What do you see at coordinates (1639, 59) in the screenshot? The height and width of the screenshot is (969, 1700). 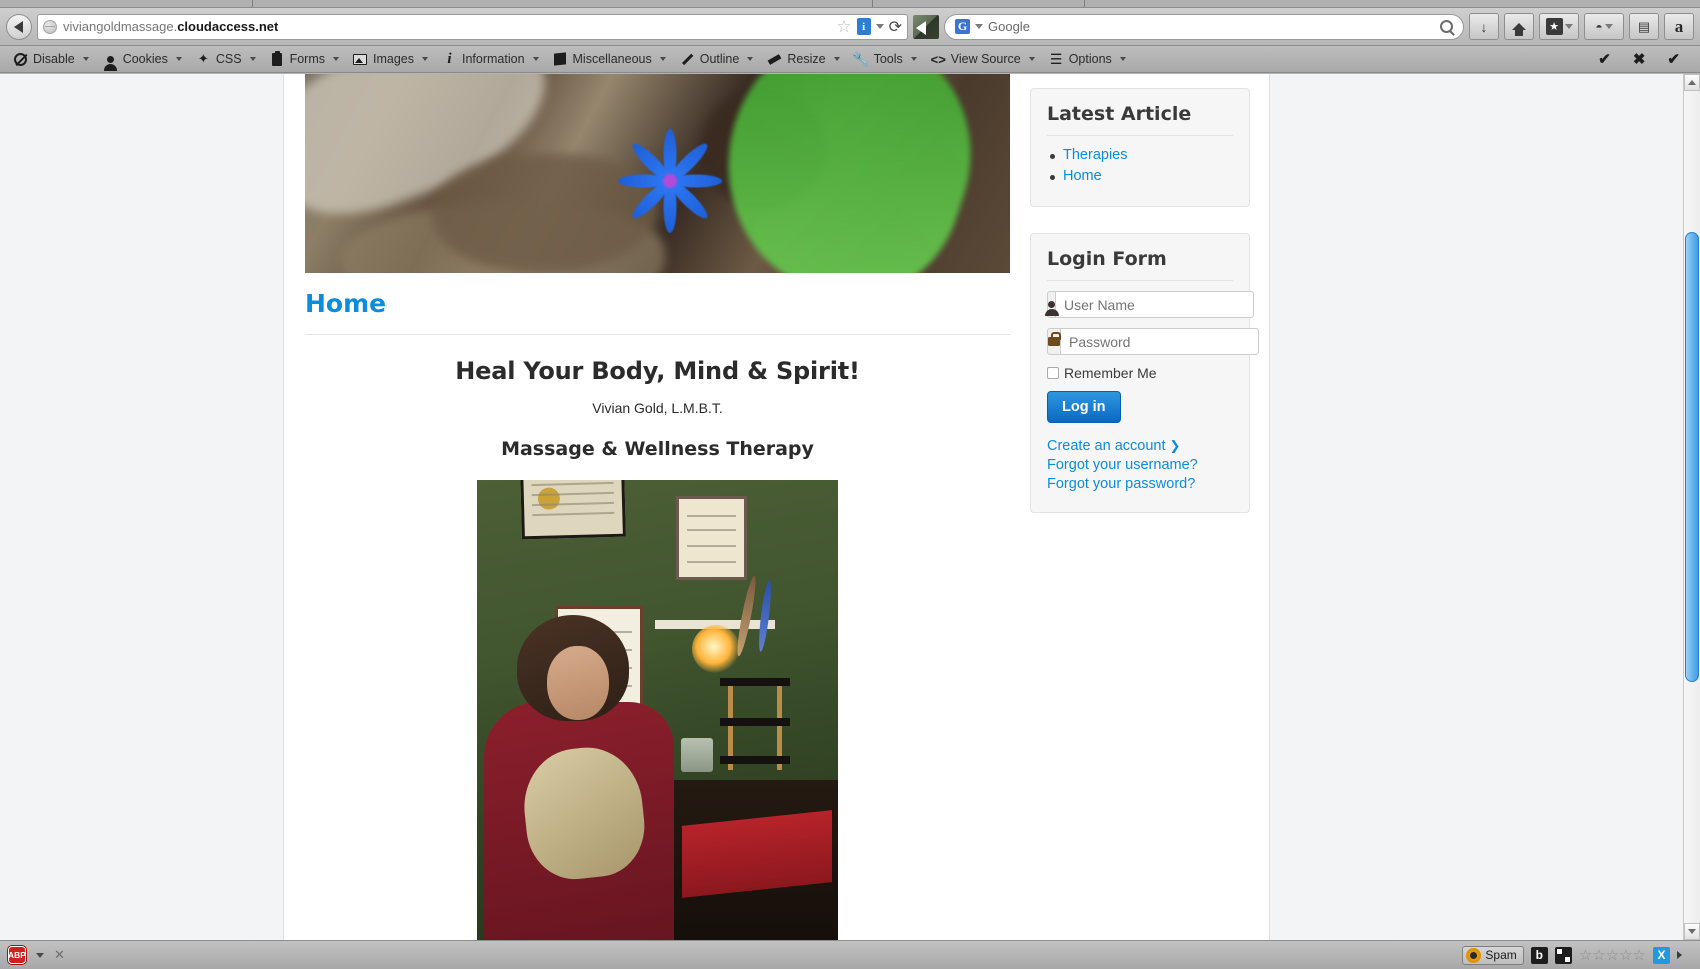 I see `close-icon: ✖` at bounding box center [1639, 59].